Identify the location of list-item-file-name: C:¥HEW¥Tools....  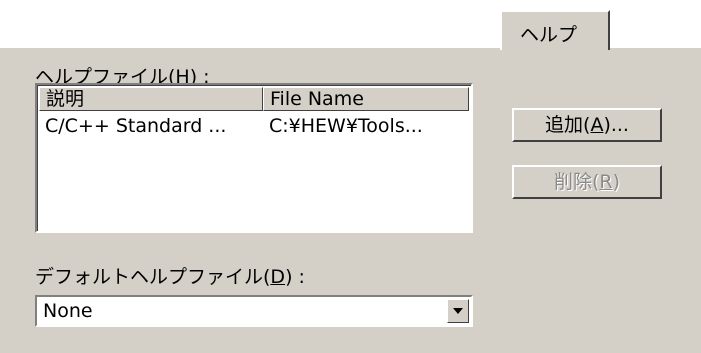
(346, 126).